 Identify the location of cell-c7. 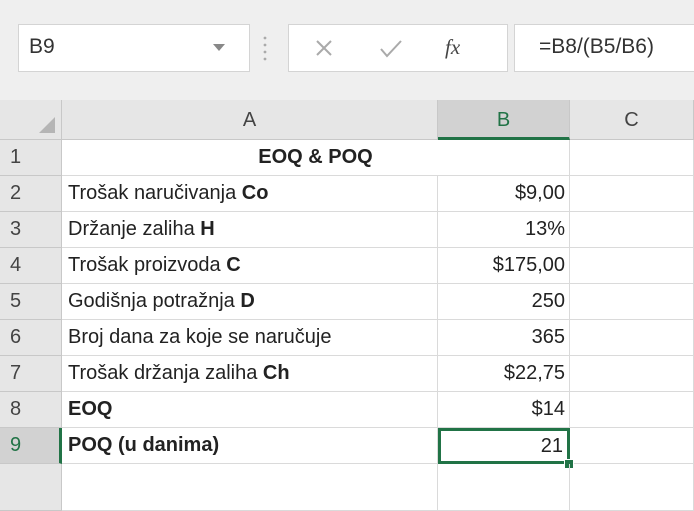
(632, 374).